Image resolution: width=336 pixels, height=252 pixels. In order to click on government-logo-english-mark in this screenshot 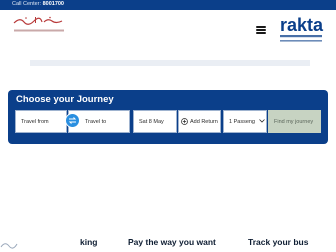, I will do `click(39, 30)`.